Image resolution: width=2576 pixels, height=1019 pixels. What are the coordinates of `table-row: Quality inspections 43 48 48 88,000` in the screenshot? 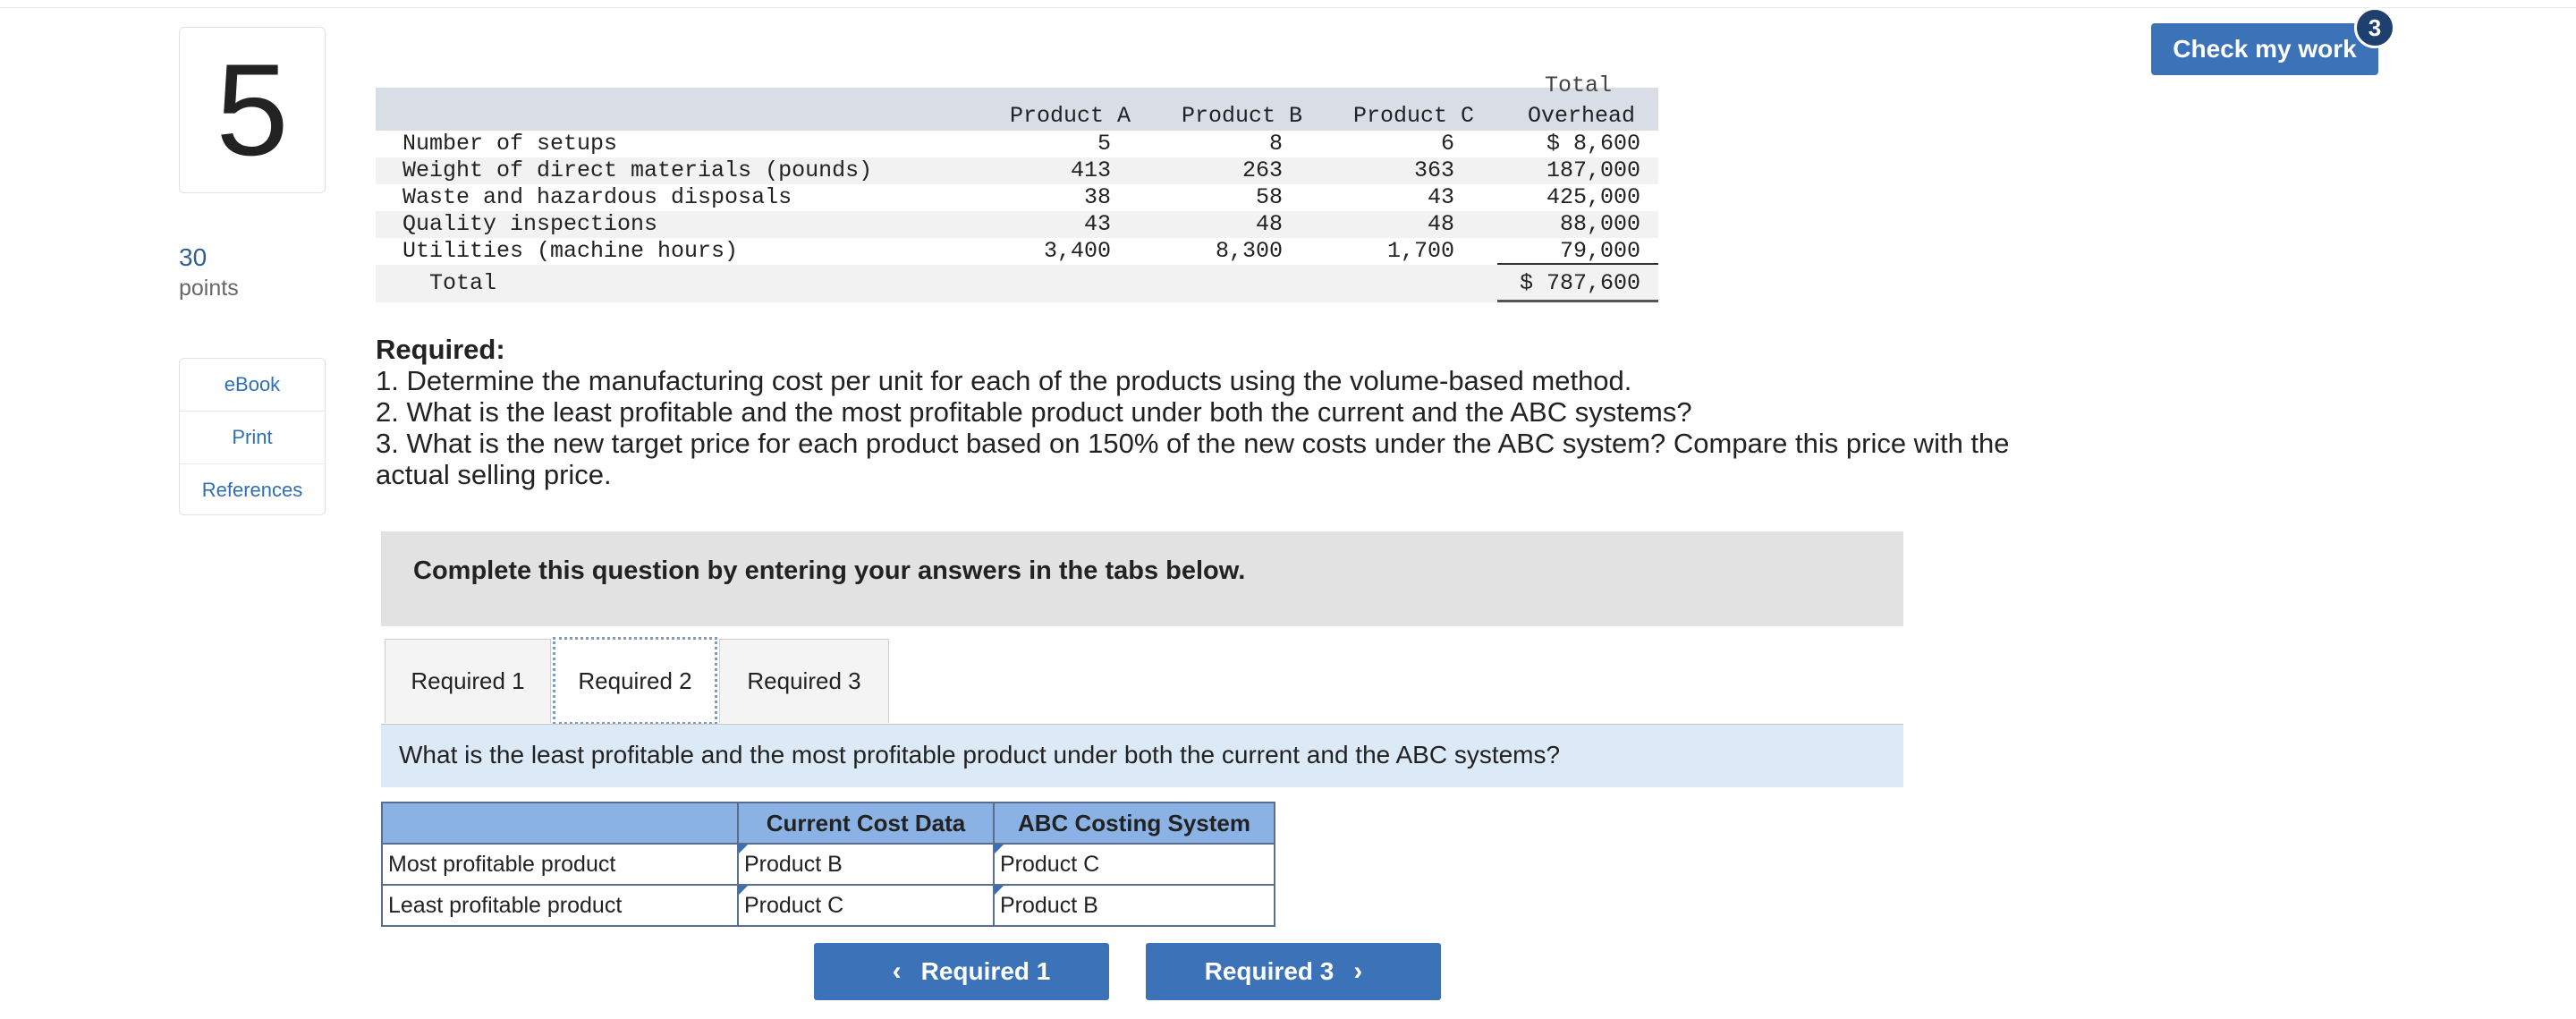 It's located at (1017, 224).